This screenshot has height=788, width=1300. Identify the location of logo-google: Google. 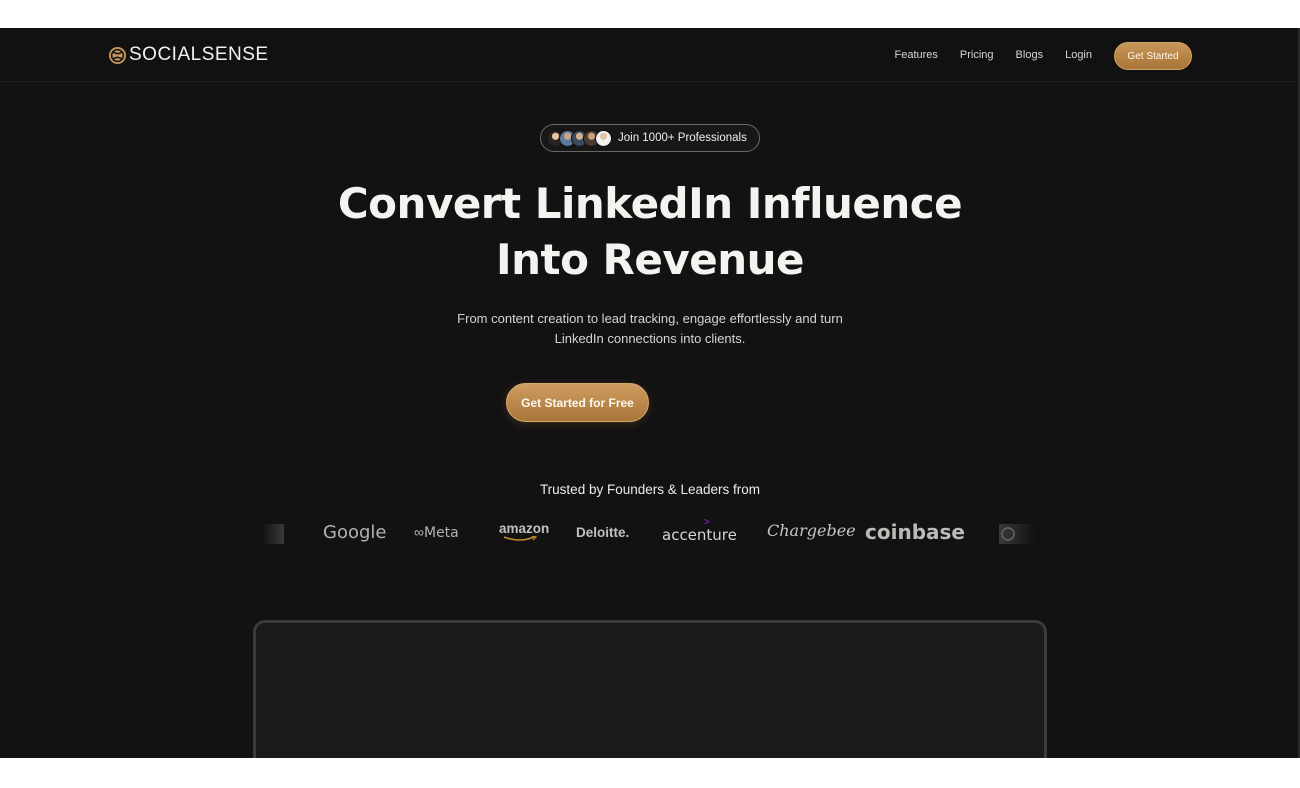
(355, 532).